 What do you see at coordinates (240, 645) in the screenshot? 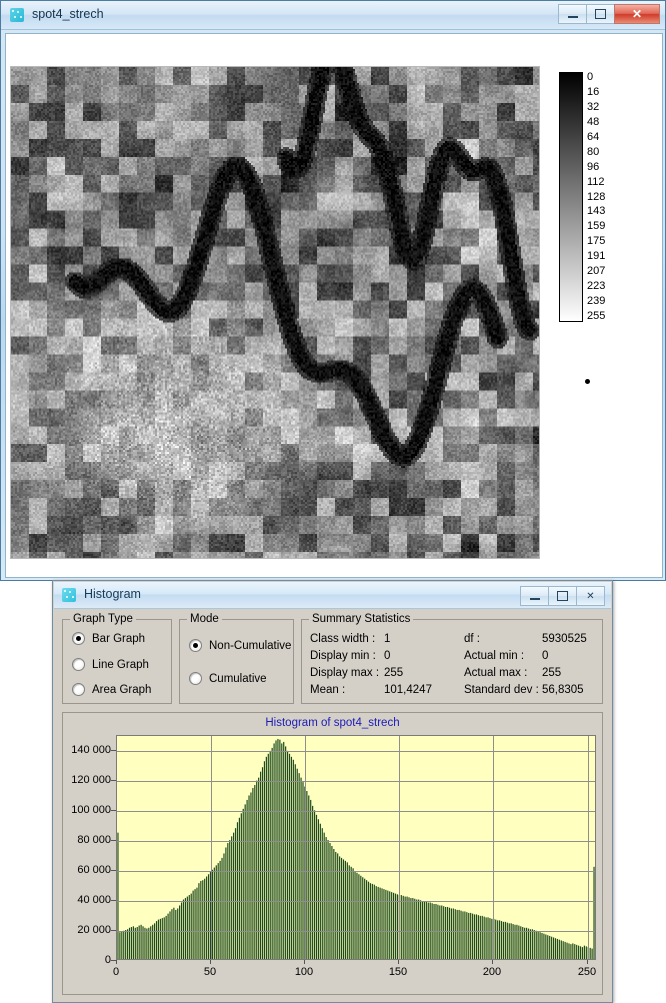
I see `radio-non-cumulative: Non-Cumulative` at bounding box center [240, 645].